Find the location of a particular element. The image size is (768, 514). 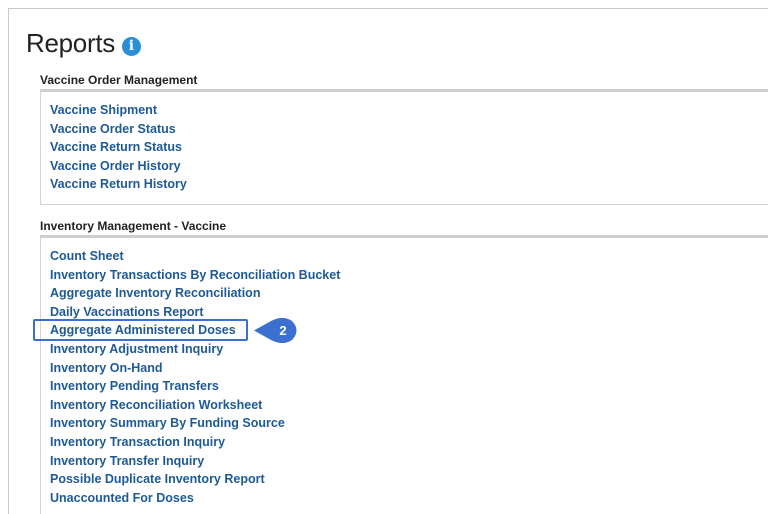

list-item: Possible Duplicate Inventory Report is located at coordinates (195, 479).